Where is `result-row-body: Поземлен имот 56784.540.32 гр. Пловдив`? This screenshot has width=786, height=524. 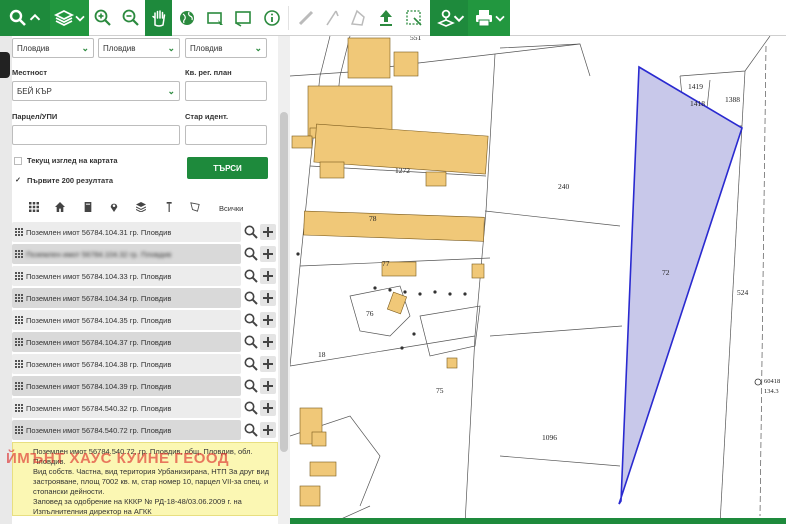
result-row-body: Поземлен имот 56784.540.32 гр. Пловдив is located at coordinates (126, 408).